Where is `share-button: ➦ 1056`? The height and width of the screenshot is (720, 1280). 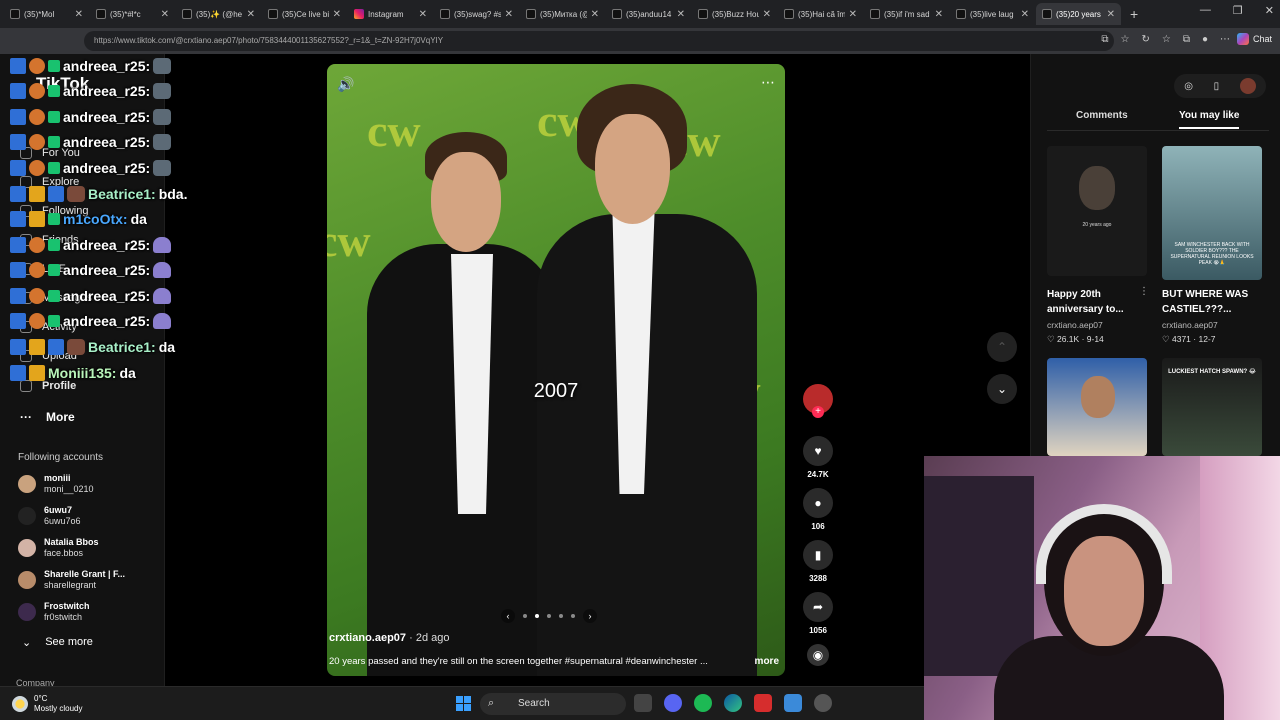
share-button: ➦ 1056 is located at coordinates (818, 613).